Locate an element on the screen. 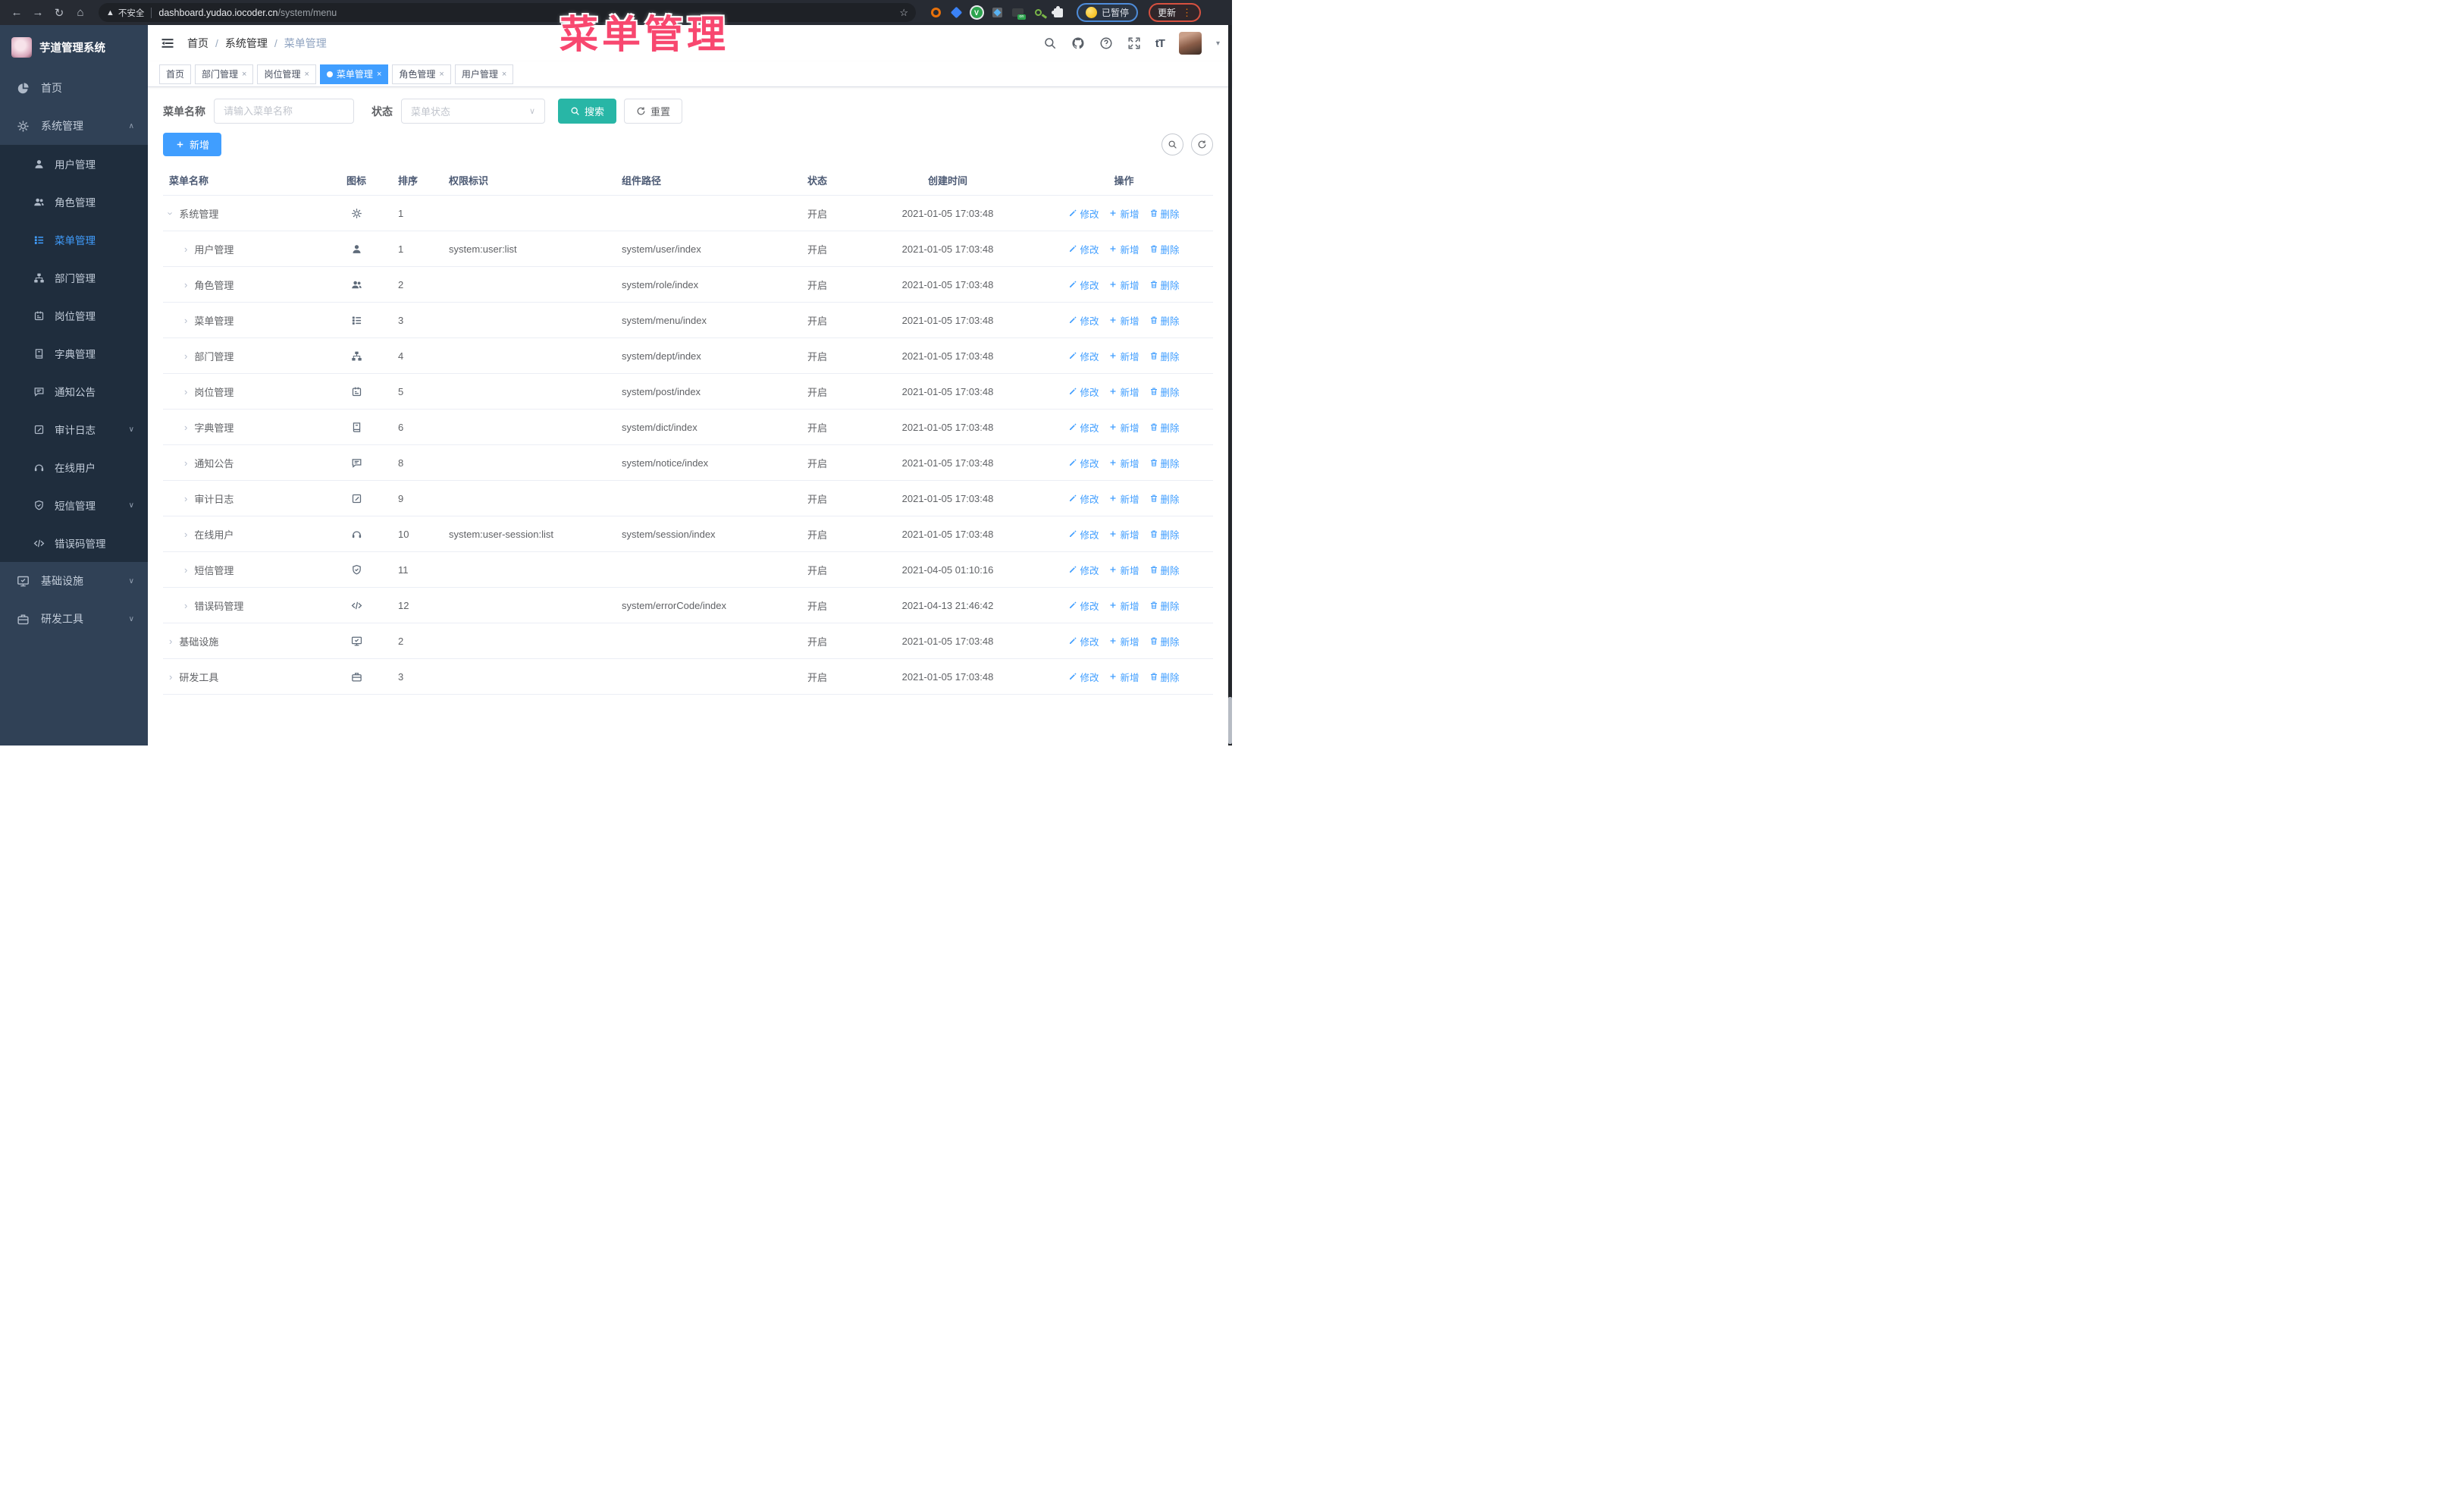 This screenshot has width=2464, height=1491. puzzle-extensions-icon is located at coordinates (1058, 12).